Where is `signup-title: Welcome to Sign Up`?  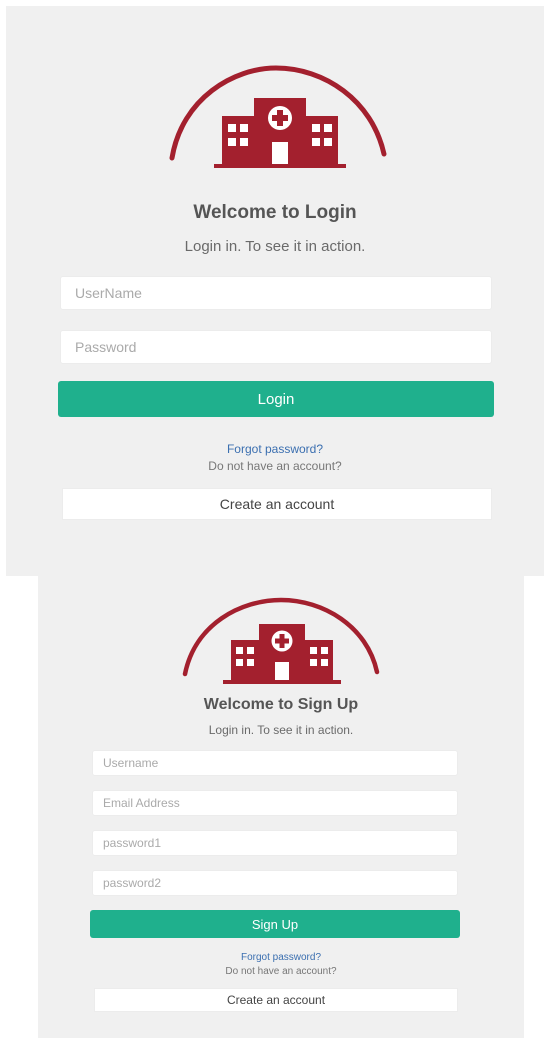 signup-title: Welcome to Sign Up is located at coordinates (281, 704).